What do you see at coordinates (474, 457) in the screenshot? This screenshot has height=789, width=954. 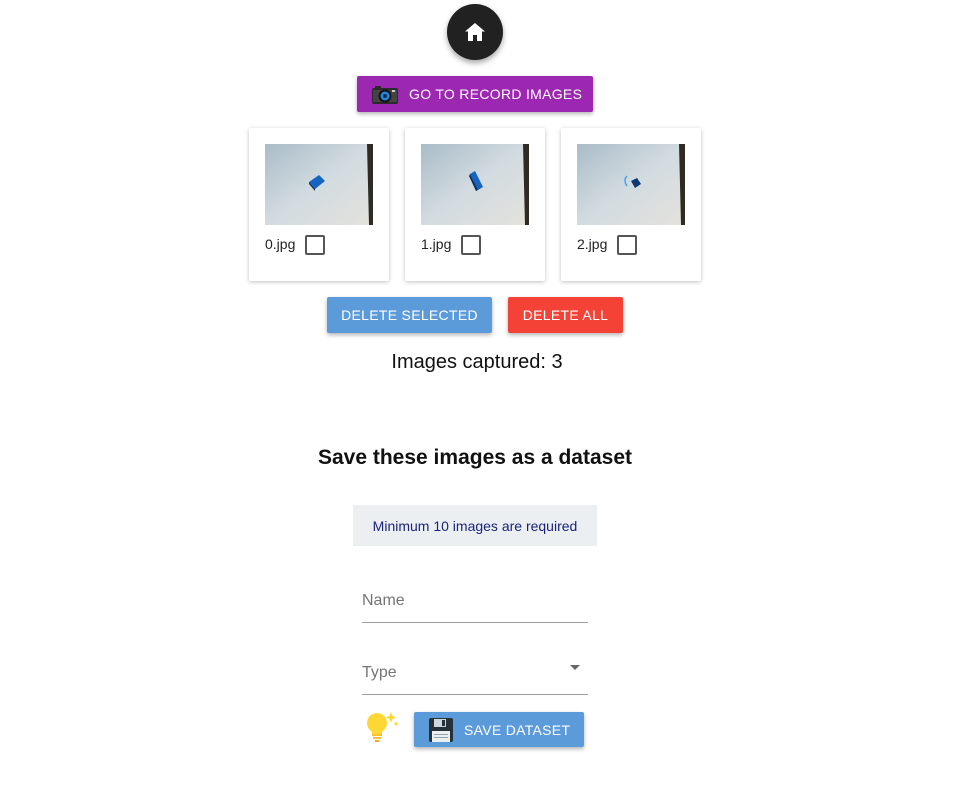 I see `save-dataset-heading: Save these images as a dataset` at bounding box center [474, 457].